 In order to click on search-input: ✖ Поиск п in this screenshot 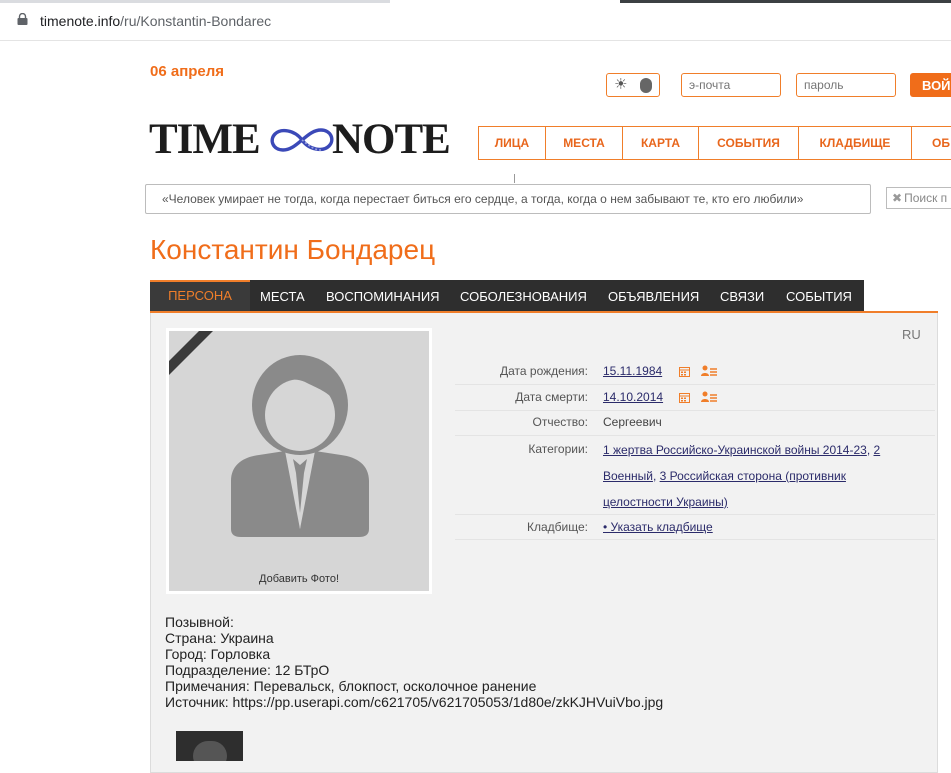, I will do `click(918, 198)`.